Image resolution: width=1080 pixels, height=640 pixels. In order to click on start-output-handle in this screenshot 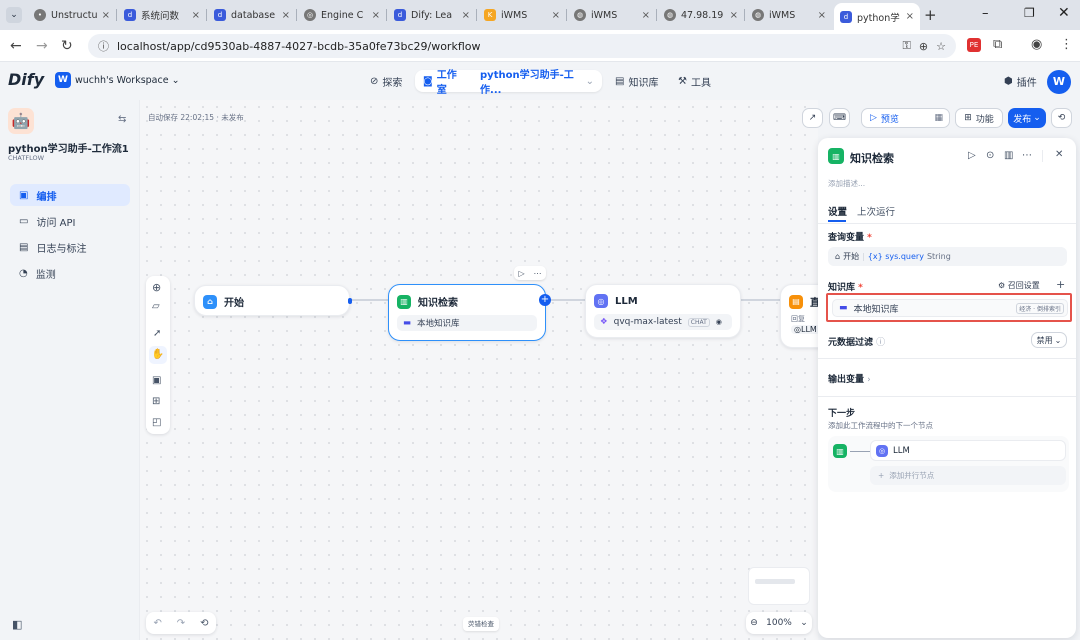, I will do `click(350, 301)`.